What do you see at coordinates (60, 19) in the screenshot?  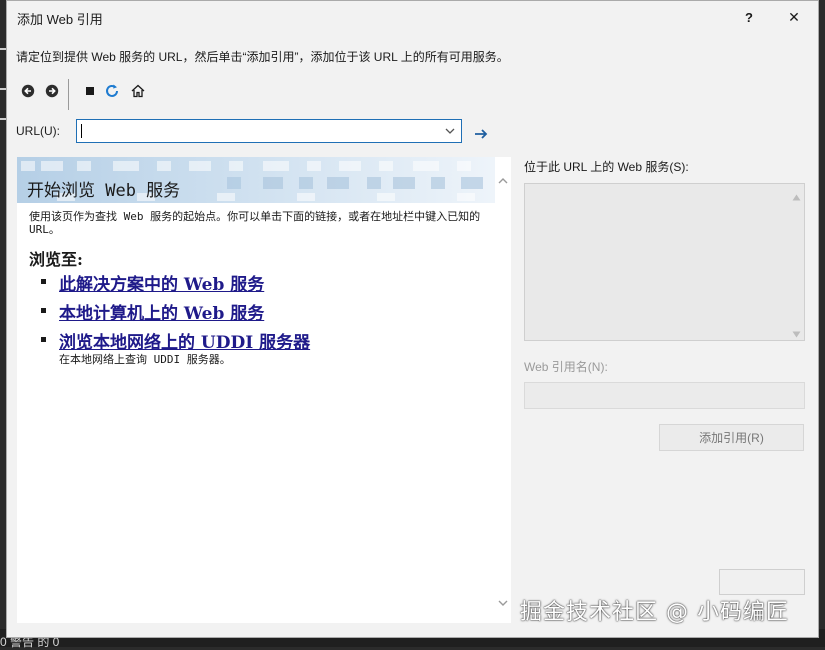 I see `window-title: 添加 Web 引用` at bounding box center [60, 19].